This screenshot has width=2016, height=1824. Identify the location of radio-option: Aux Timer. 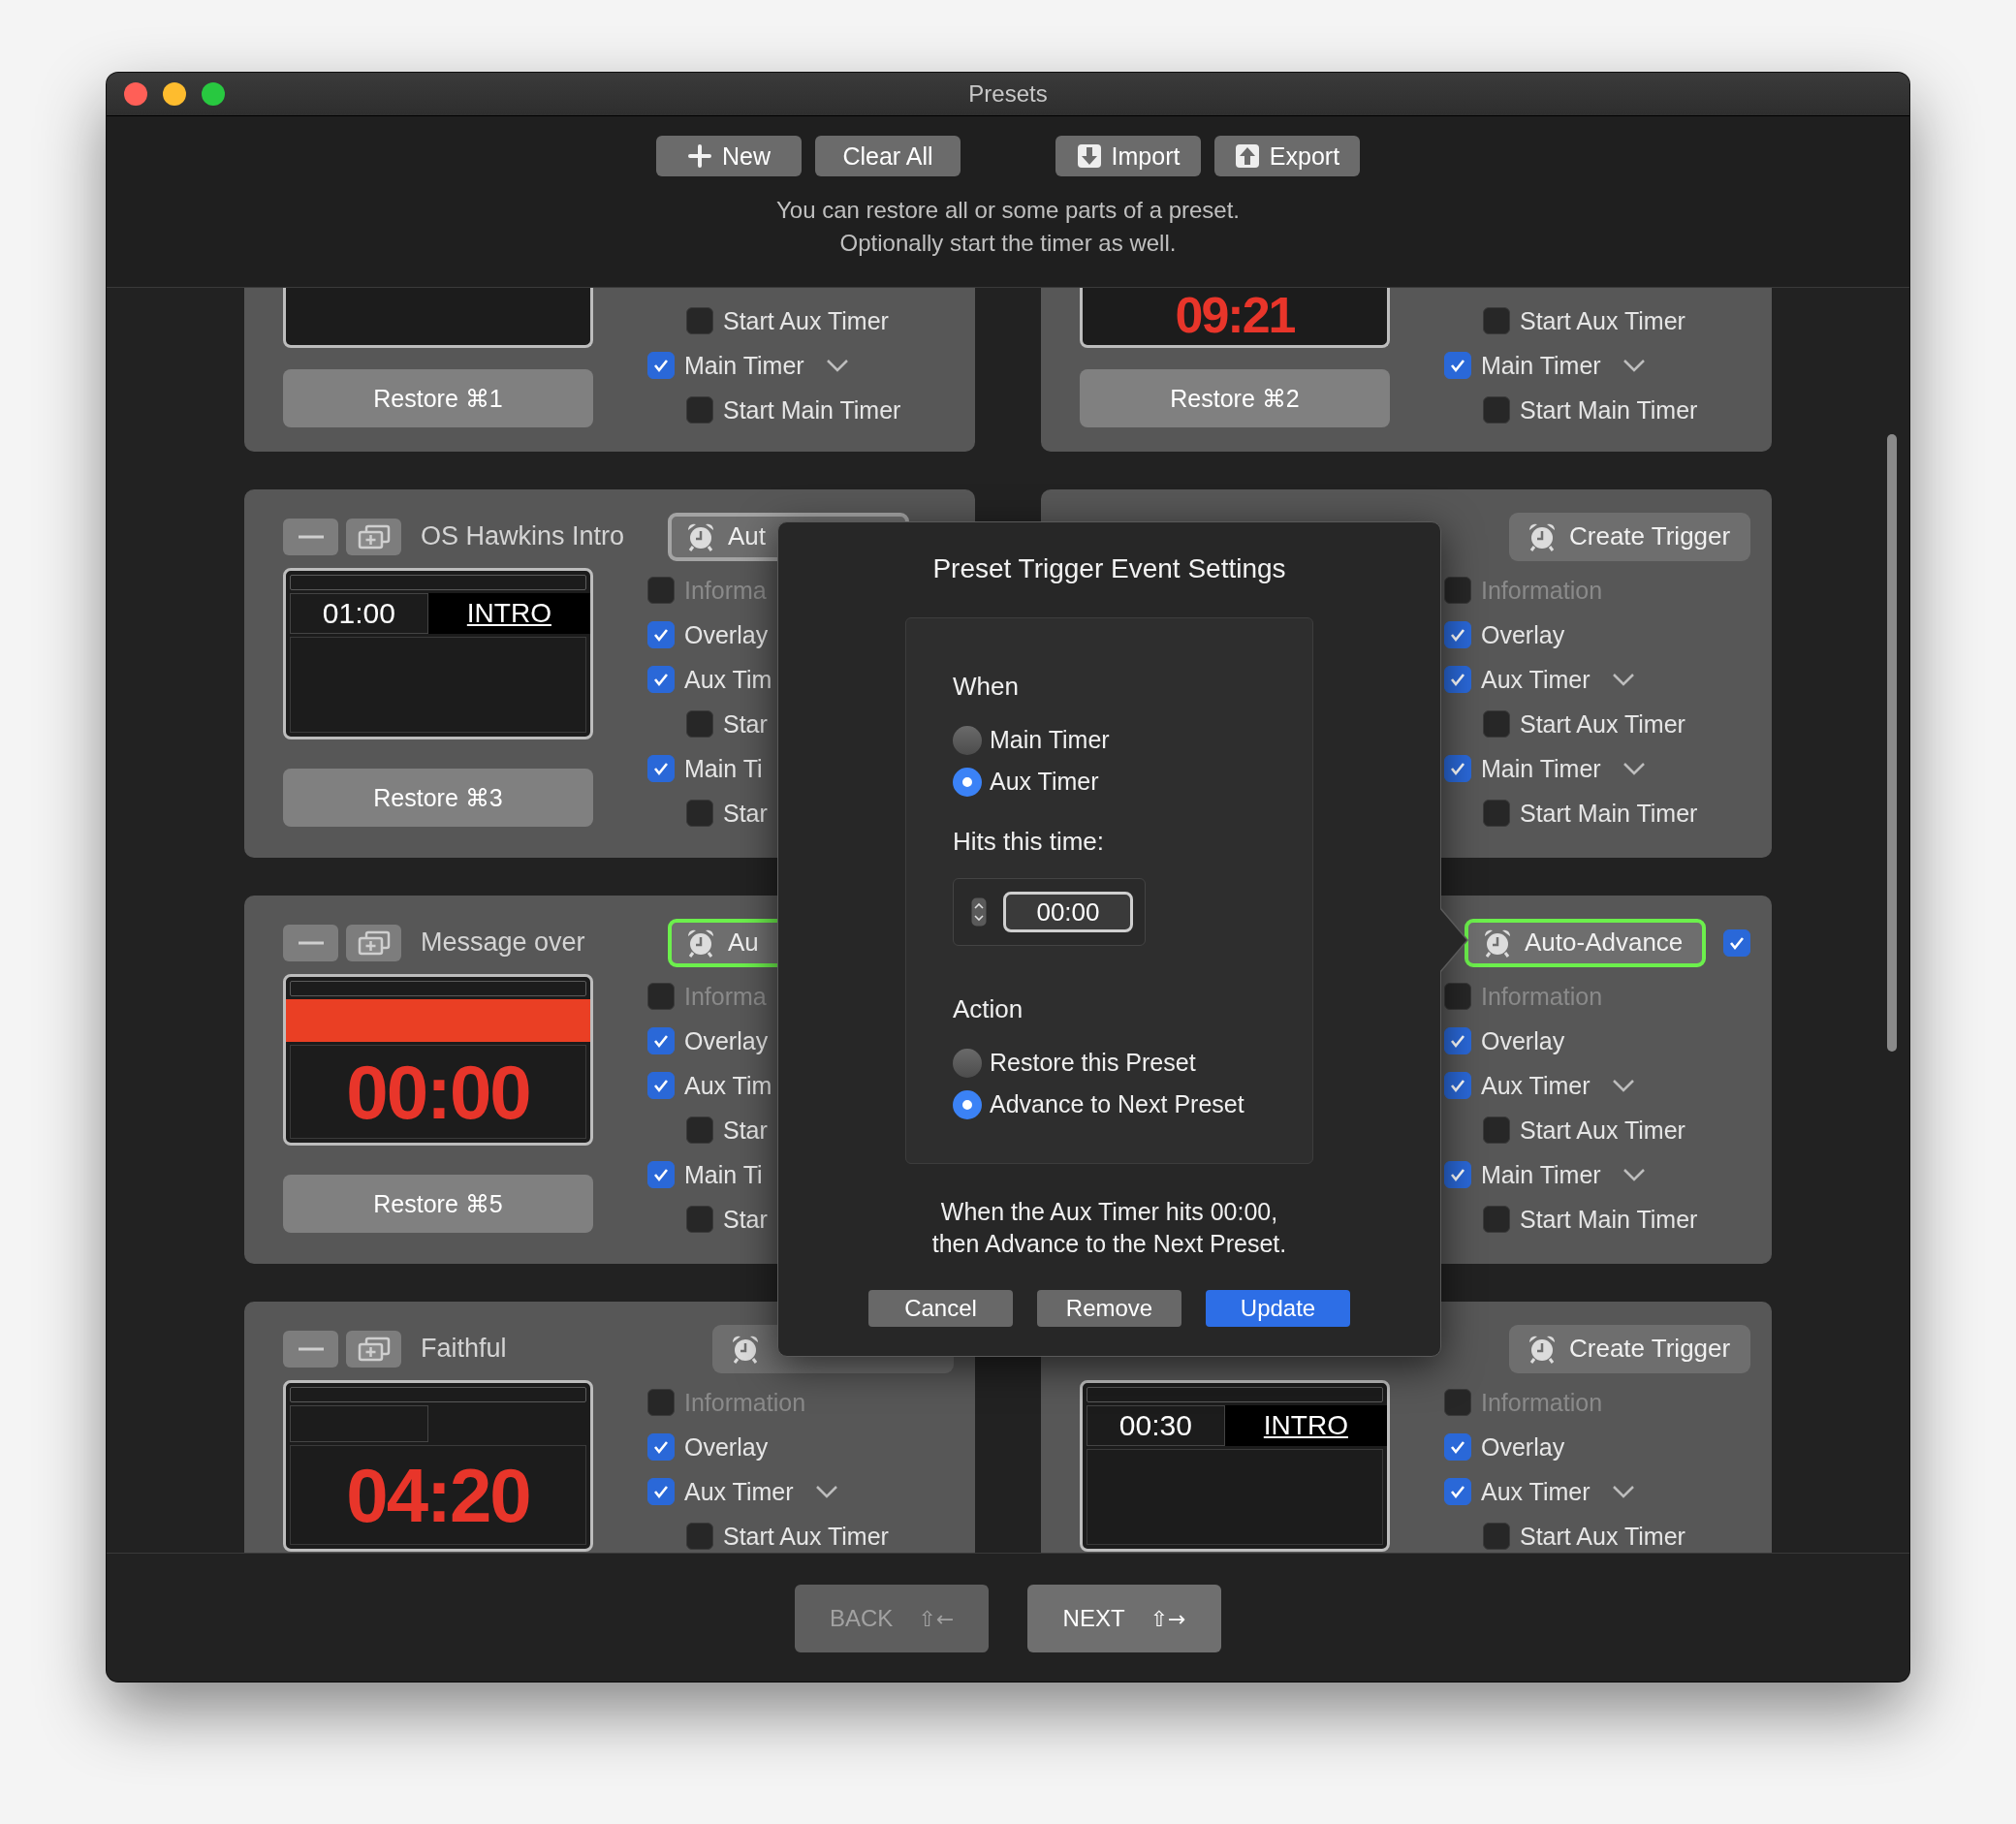
(1026, 781).